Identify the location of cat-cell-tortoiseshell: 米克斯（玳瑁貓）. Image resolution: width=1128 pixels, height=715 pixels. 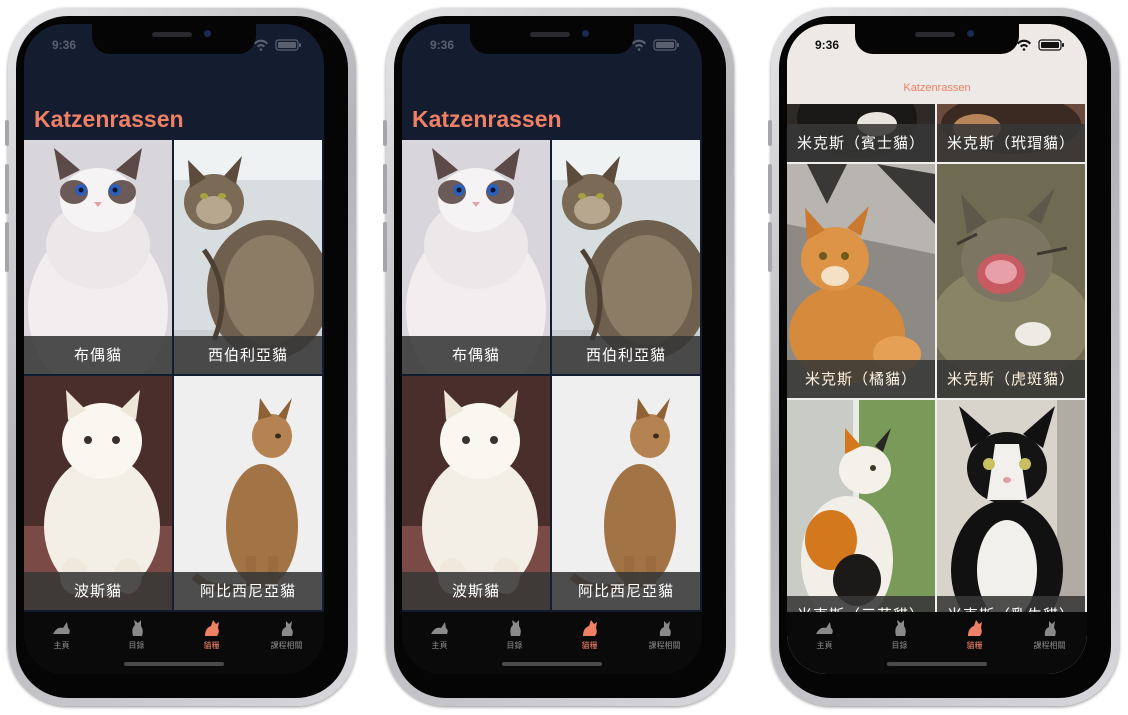
(1011, 133).